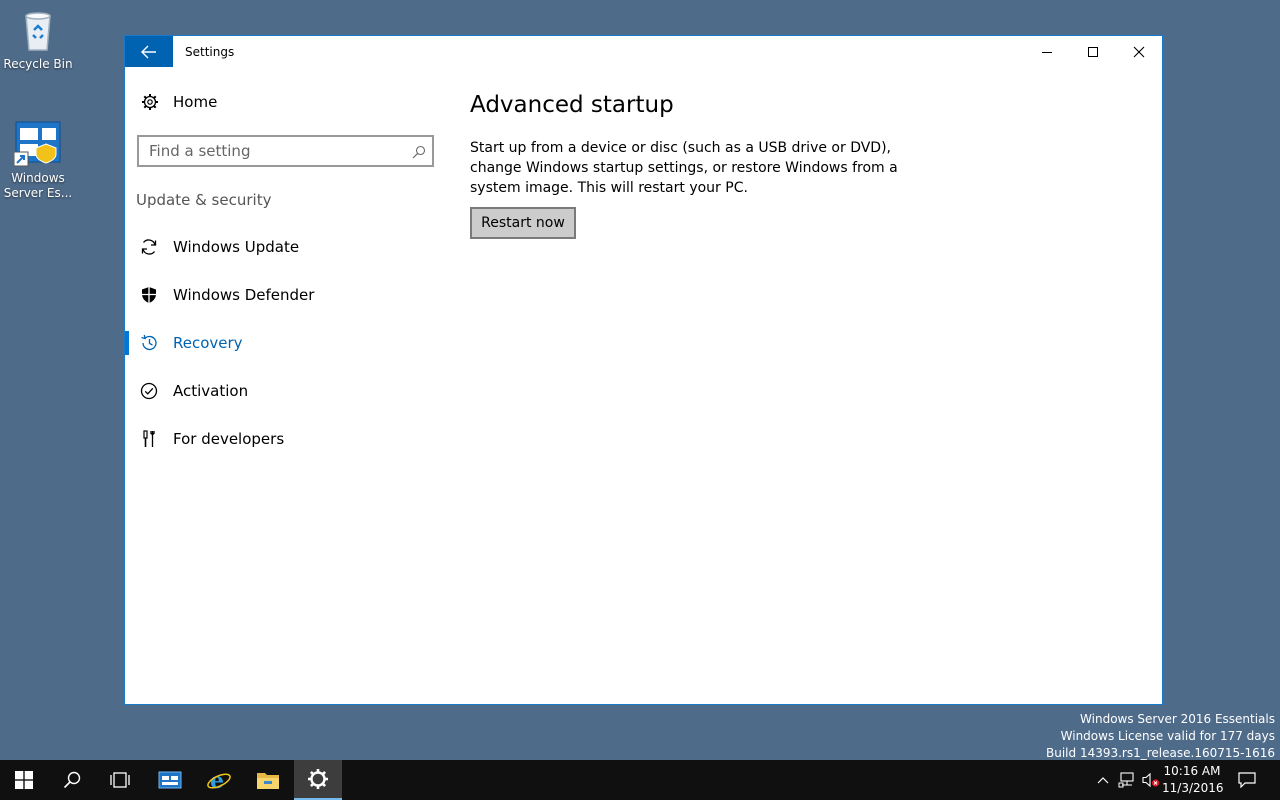 The image size is (1280, 800). What do you see at coordinates (210, 51) in the screenshot?
I see `window-title: Settings` at bounding box center [210, 51].